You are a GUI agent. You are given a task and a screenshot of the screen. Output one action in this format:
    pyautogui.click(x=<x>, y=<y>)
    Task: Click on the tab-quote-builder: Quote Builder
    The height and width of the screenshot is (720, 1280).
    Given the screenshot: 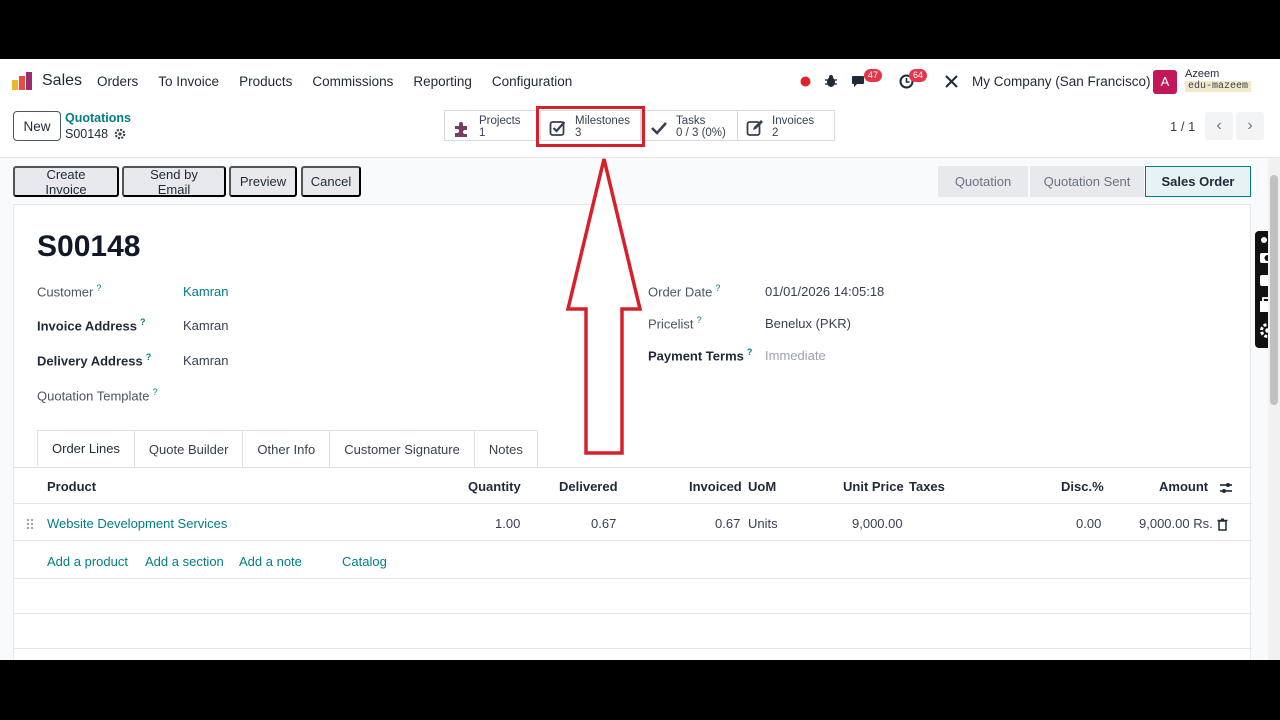 What is the action you would take?
    pyautogui.click(x=188, y=448)
    